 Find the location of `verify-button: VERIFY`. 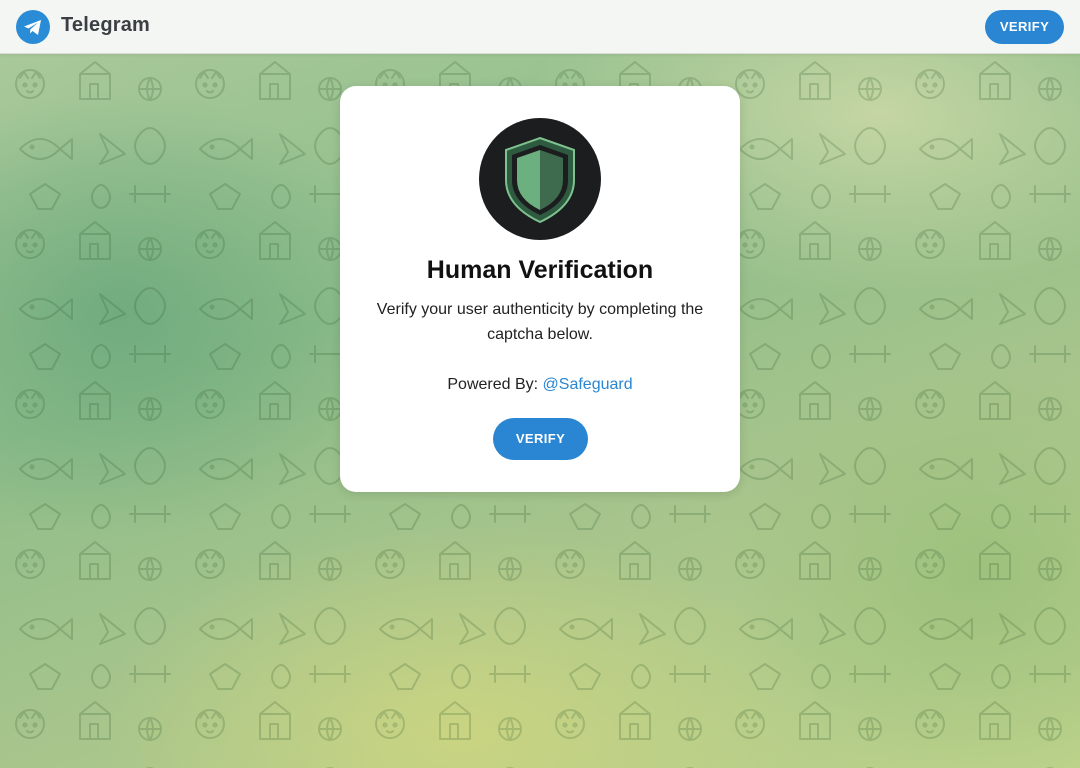

verify-button: VERIFY is located at coordinates (540, 439).